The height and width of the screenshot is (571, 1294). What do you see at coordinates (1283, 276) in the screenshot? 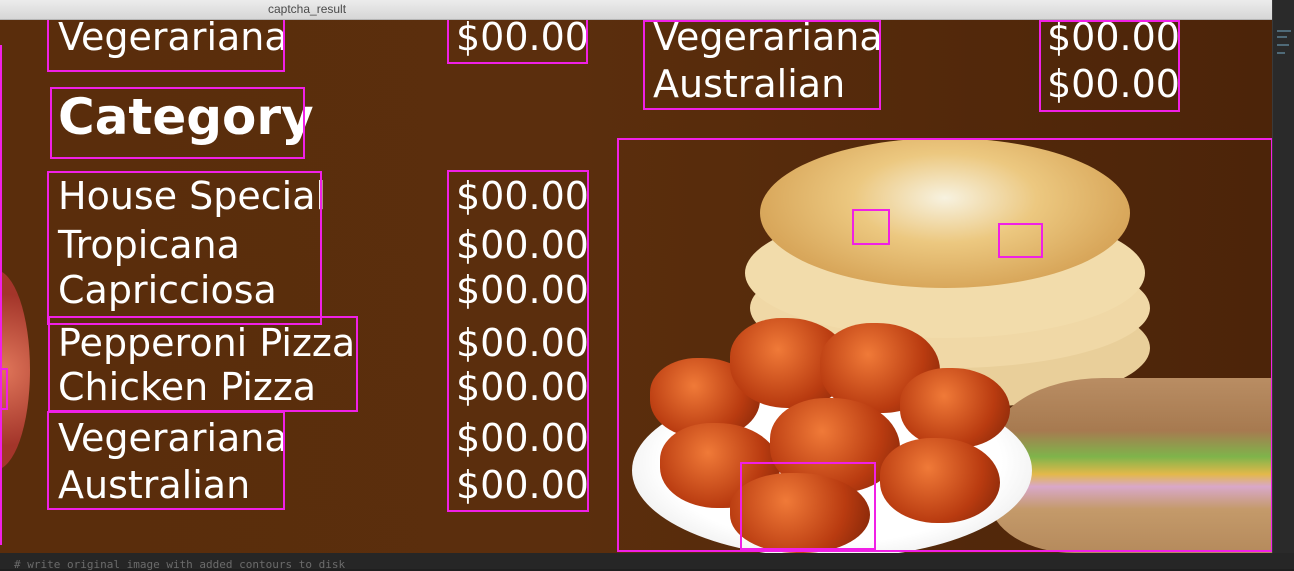
I see `editor-minimap` at bounding box center [1283, 276].